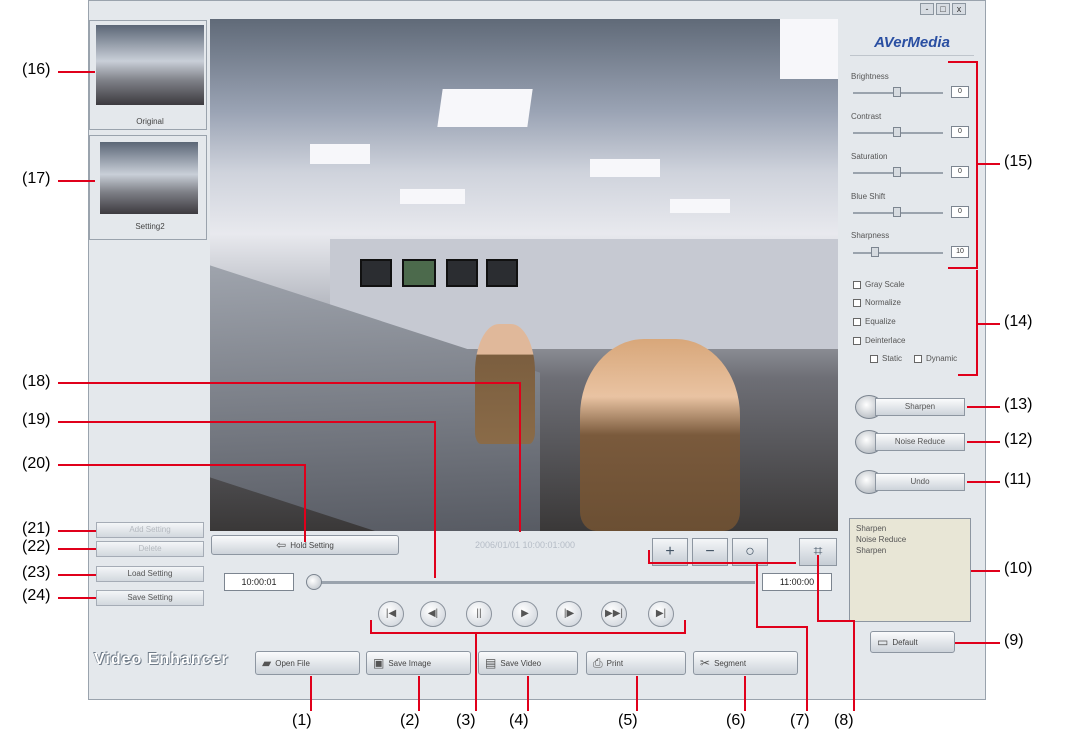 The height and width of the screenshot is (738, 1065). I want to click on default-button: ▭ Default, so click(912, 642).